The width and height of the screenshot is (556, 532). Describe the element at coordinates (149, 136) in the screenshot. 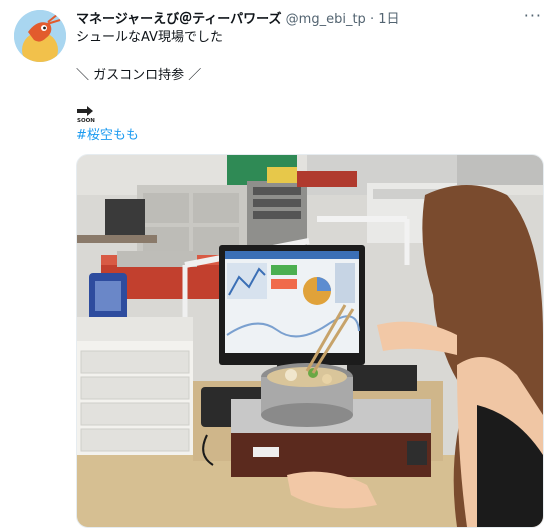

I see `hashtag-link: #桜空もも` at that location.